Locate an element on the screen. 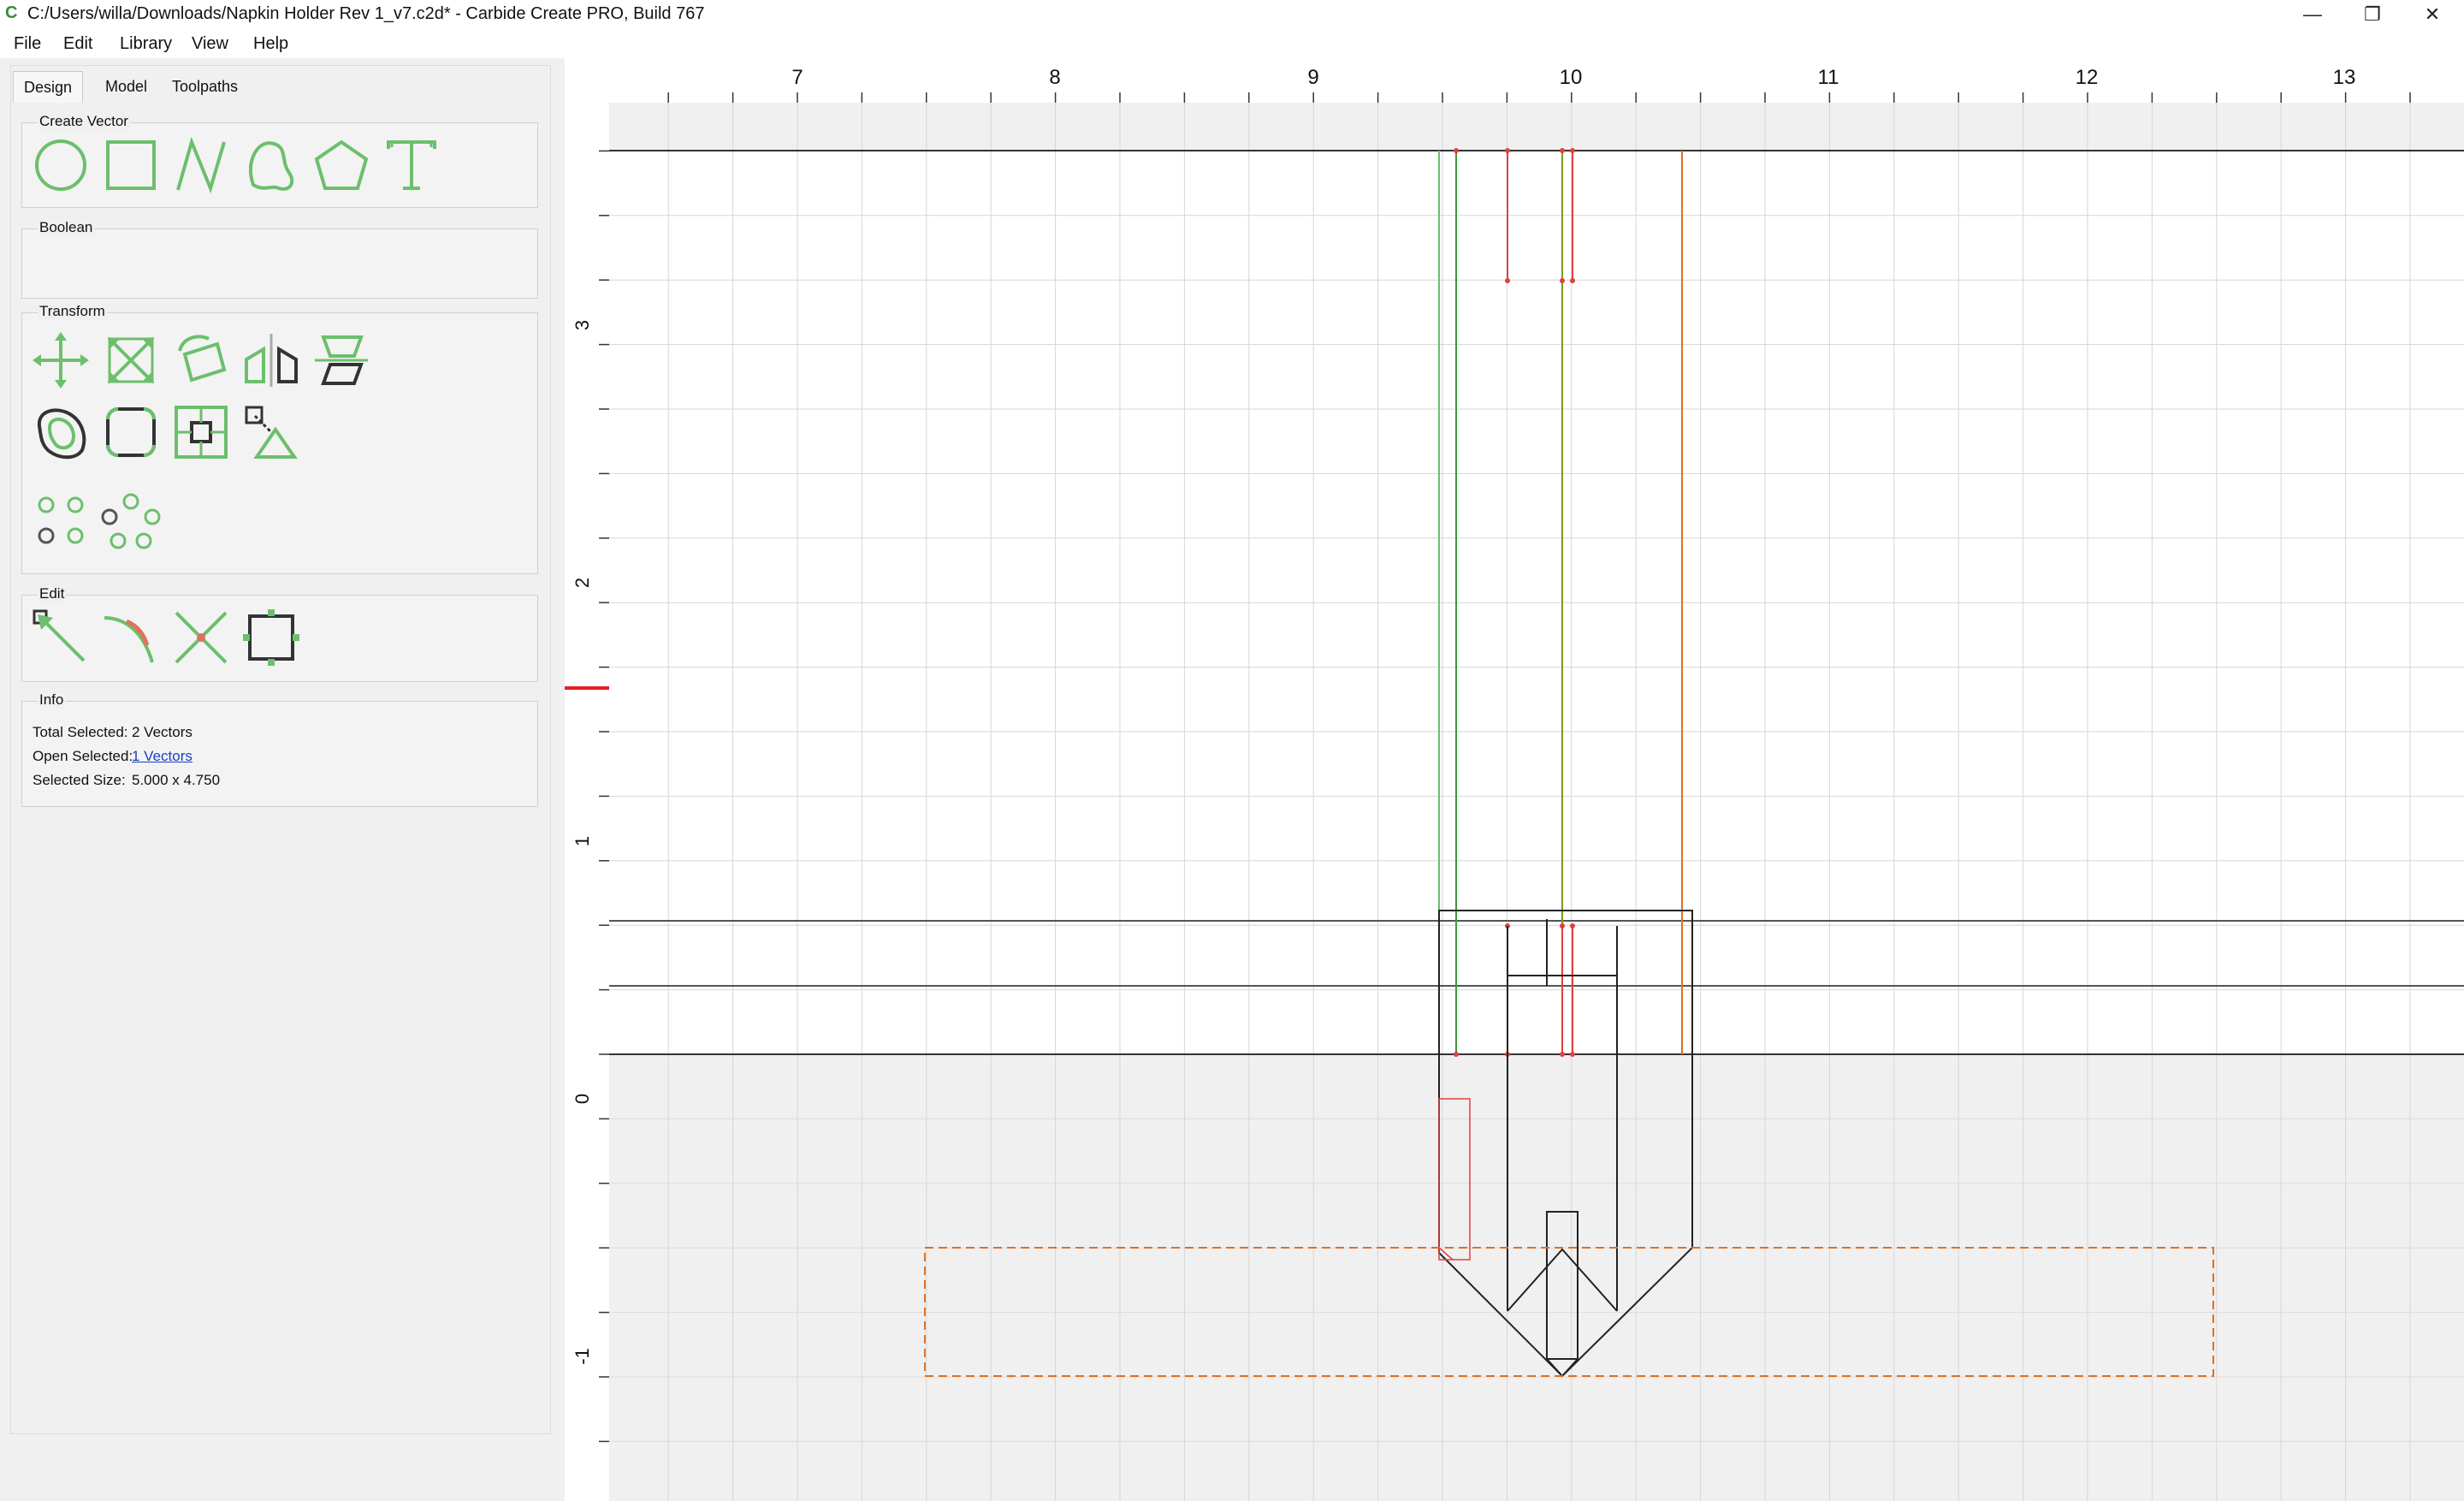 The height and width of the screenshot is (1501, 2464). boolean-title: Boolean is located at coordinates (66, 227).